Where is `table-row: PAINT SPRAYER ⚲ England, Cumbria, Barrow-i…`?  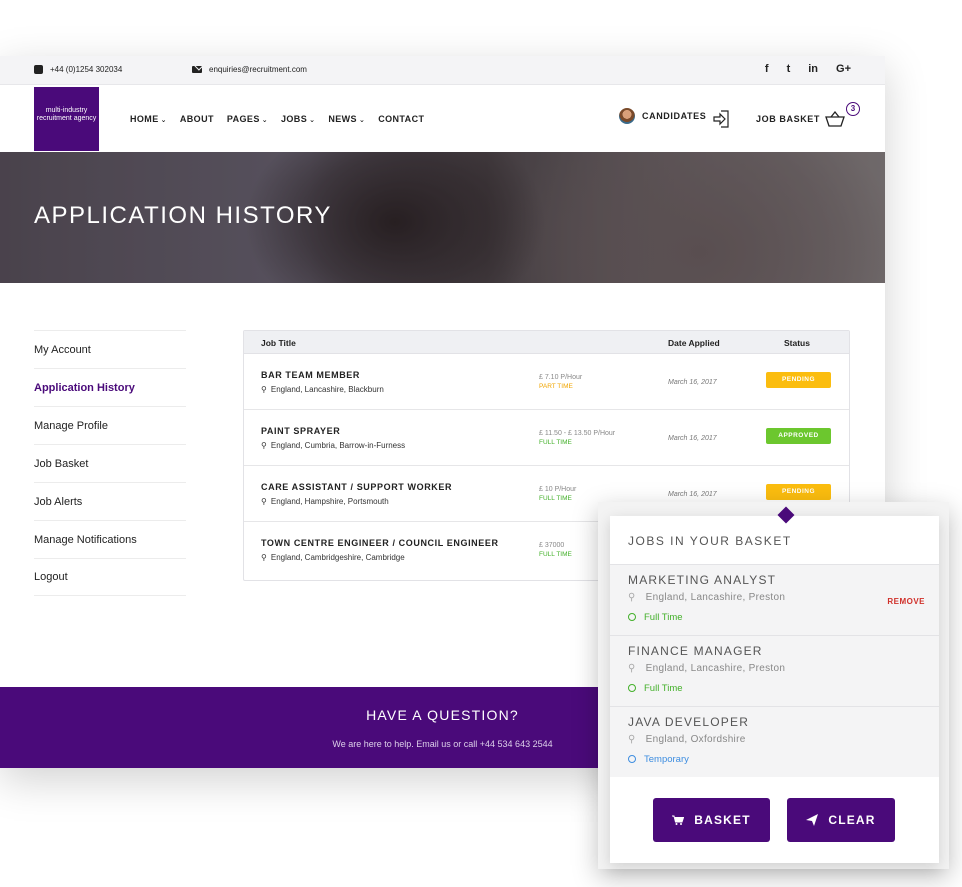 table-row: PAINT SPRAYER ⚲ England, Cumbria, Barrow-i… is located at coordinates (546, 438).